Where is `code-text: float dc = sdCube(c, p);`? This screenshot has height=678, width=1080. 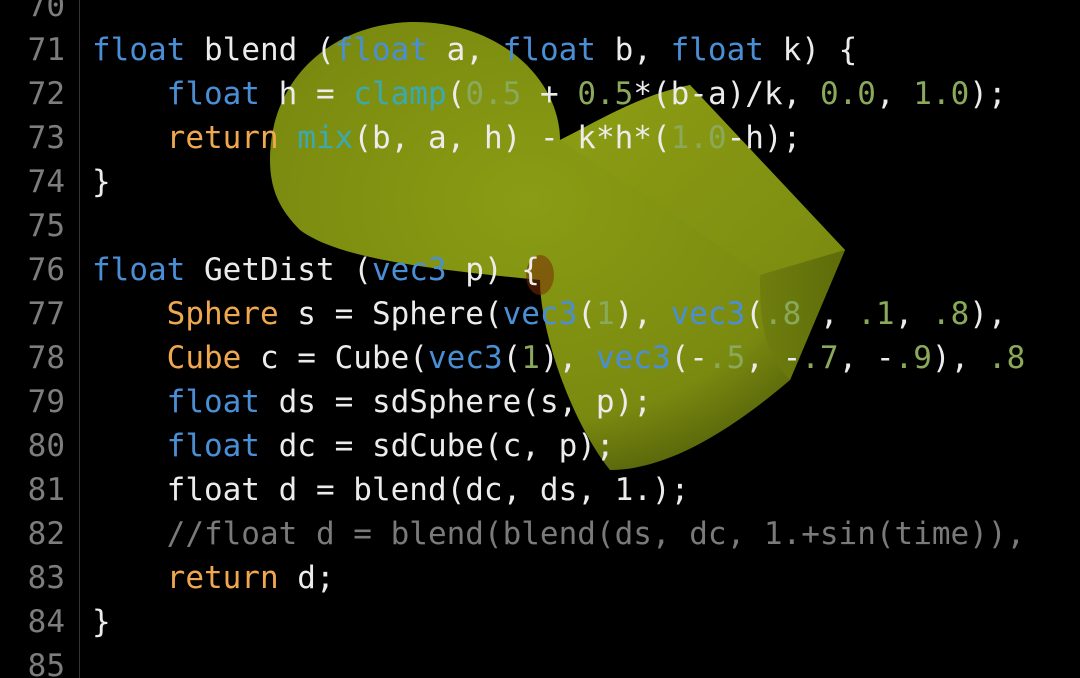 code-text: float dc = sdCube(c, p); is located at coordinates (353, 446).